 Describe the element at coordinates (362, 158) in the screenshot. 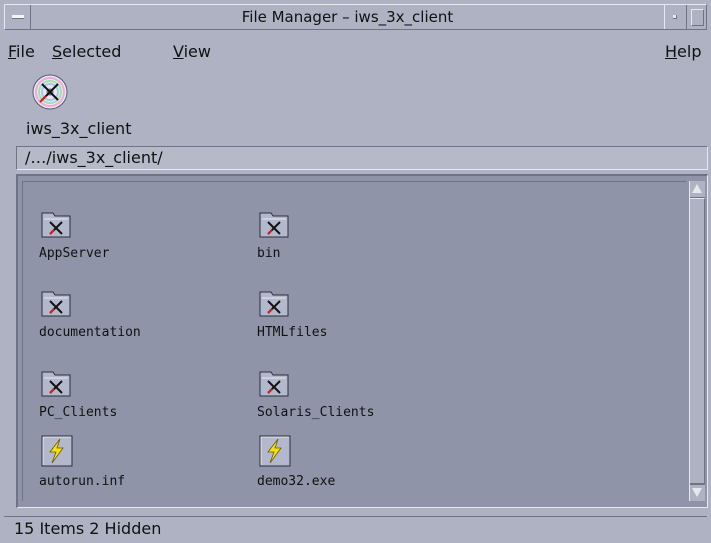

I see `path-field: /…/iws_3x_client/` at that location.